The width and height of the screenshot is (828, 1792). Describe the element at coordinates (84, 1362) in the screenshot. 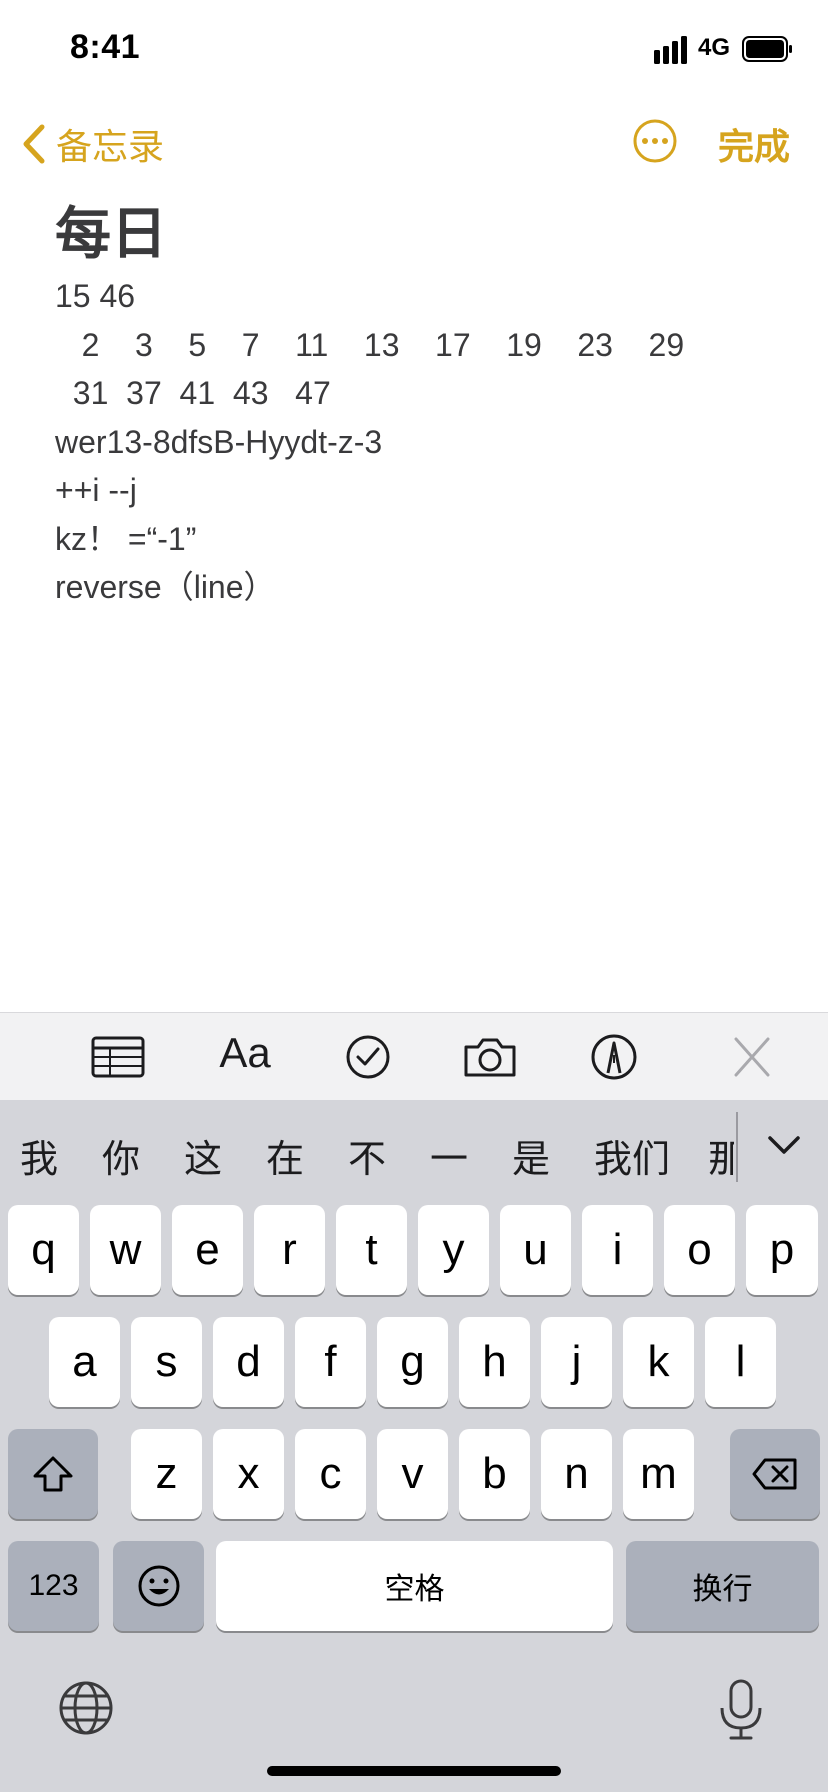

I see `key-a: a` at that location.